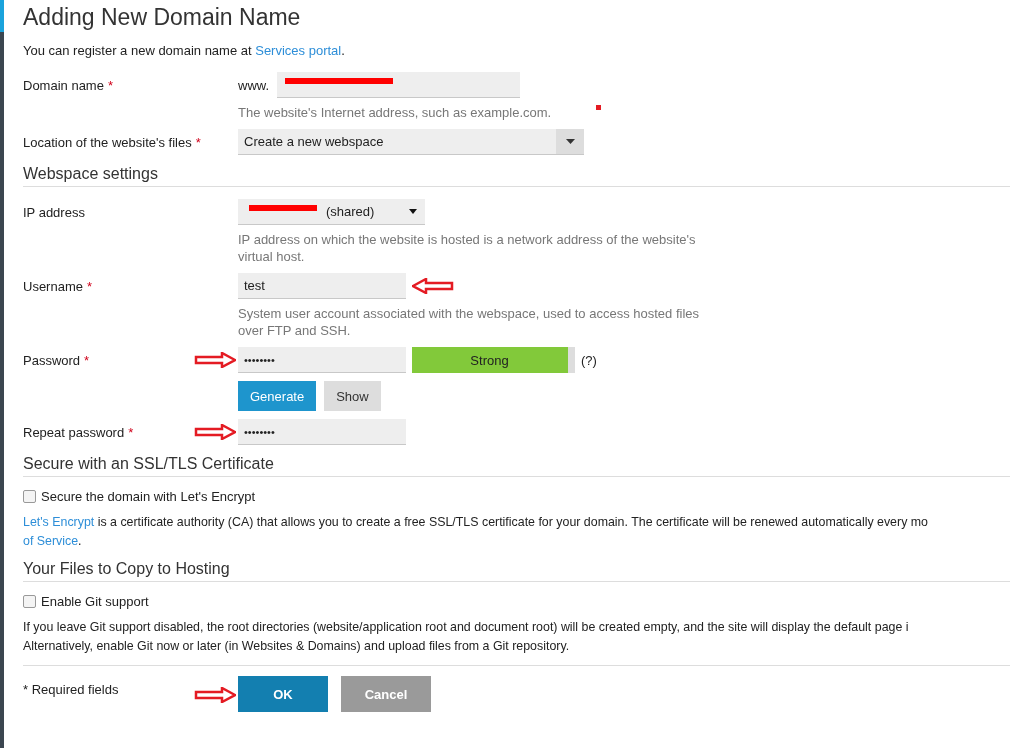 The height and width of the screenshot is (748, 1010). I want to click on domain-prefix: www., so click(254, 85).